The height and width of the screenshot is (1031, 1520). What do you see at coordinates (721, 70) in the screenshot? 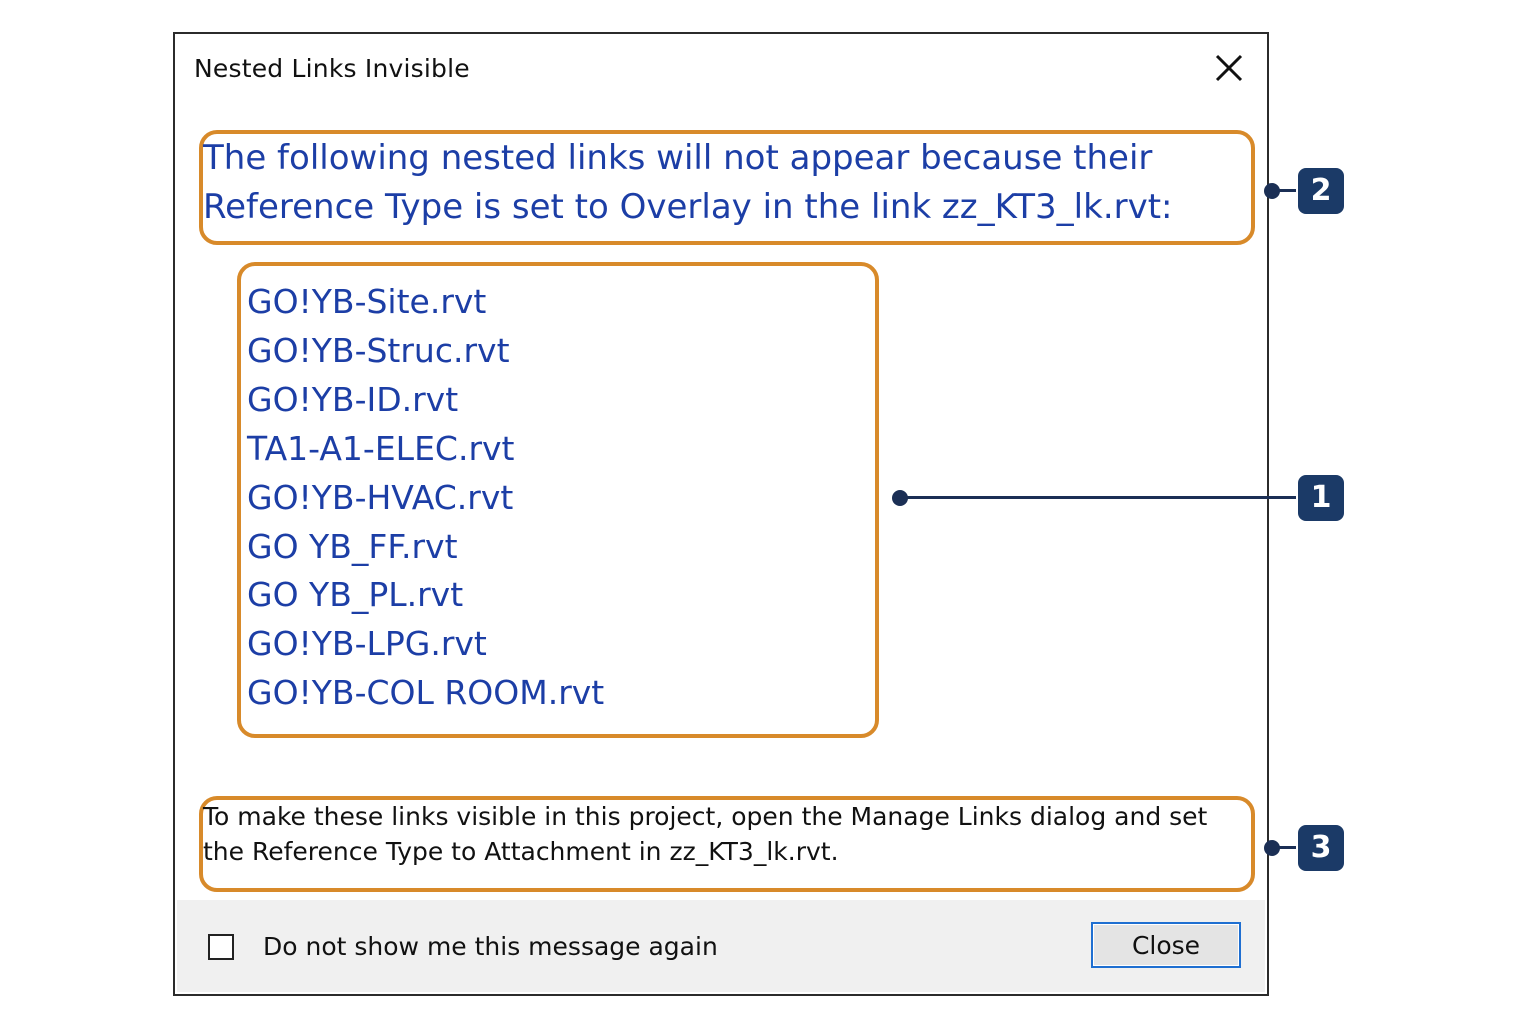
I see `title-bar: Nested Links Invisible` at bounding box center [721, 70].